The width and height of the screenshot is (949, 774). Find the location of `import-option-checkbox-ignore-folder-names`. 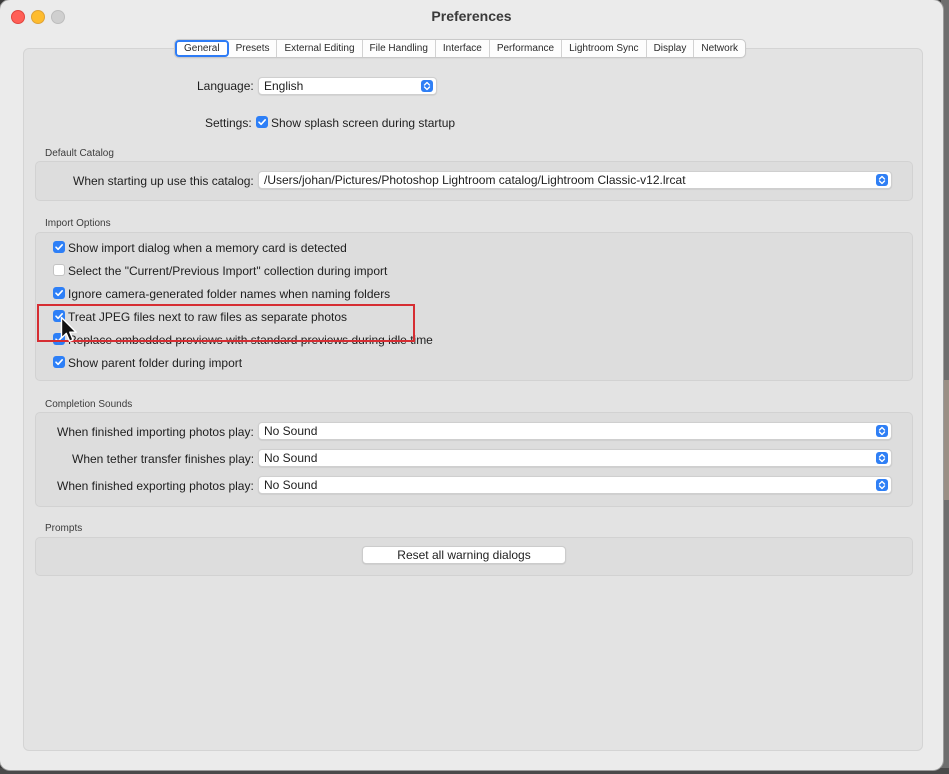

import-option-checkbox-ignore-folder-names is located at coordinates (59, 293).